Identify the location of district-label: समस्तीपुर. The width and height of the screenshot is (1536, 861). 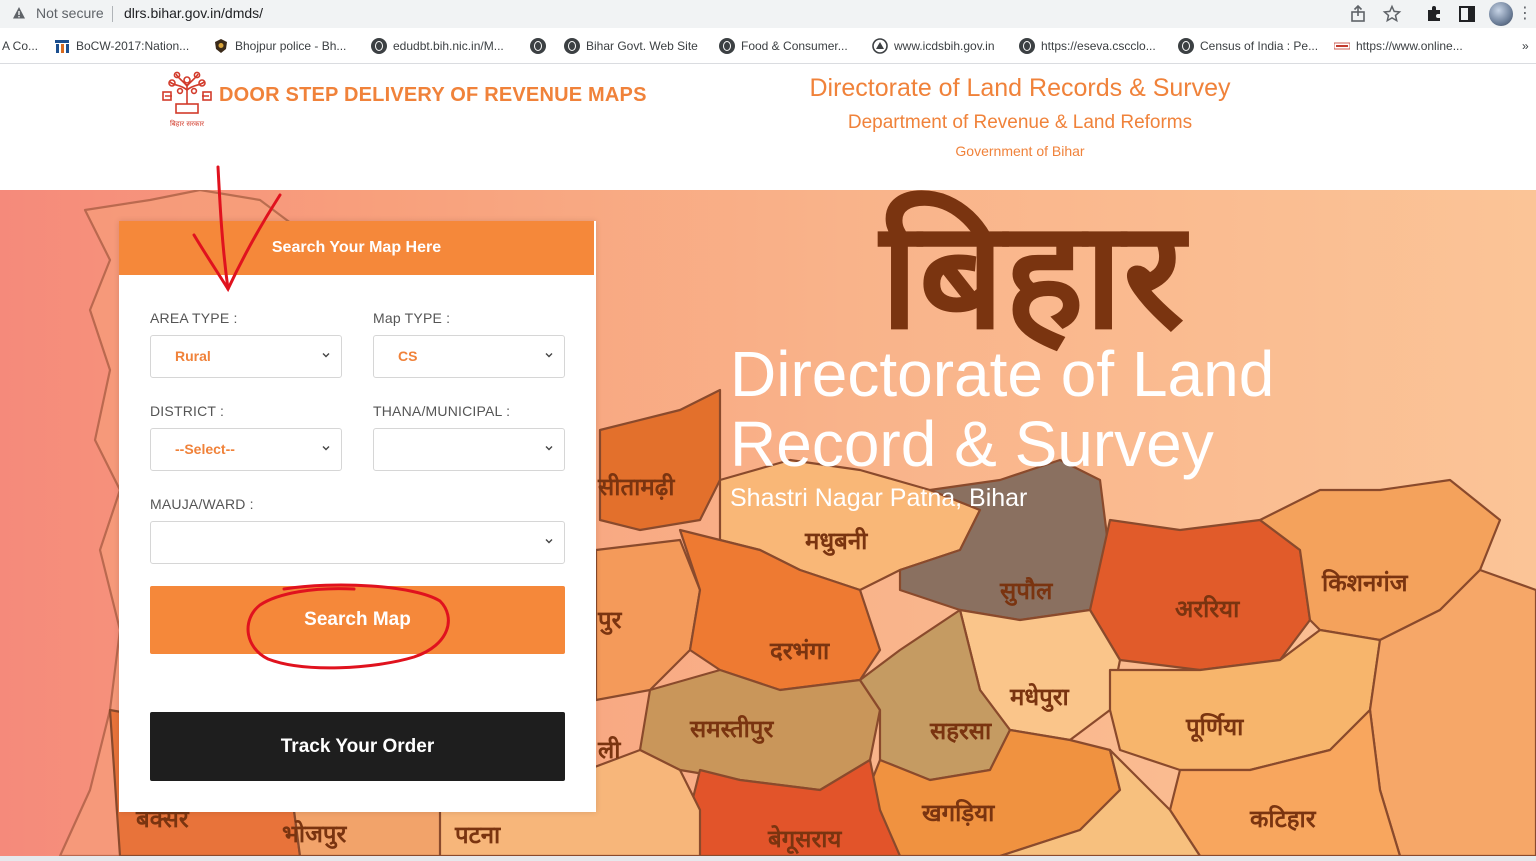
(732, 728).